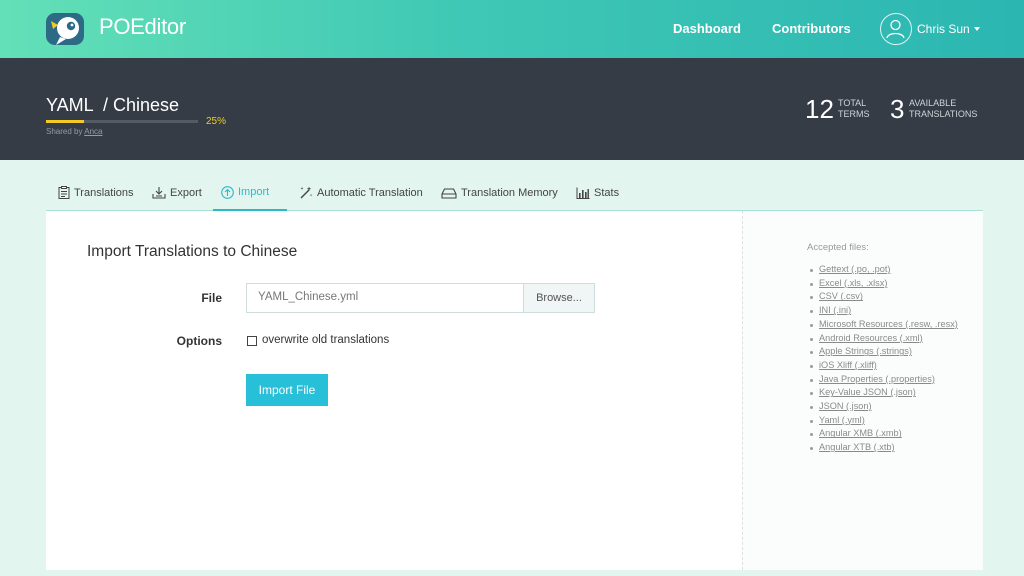 The width and height of the screenshot is (1024, 576). What do you see at coordinates (142, 27) in the screenshot?
I see `brand-name: POEditor` at bounding box center [142, 27].